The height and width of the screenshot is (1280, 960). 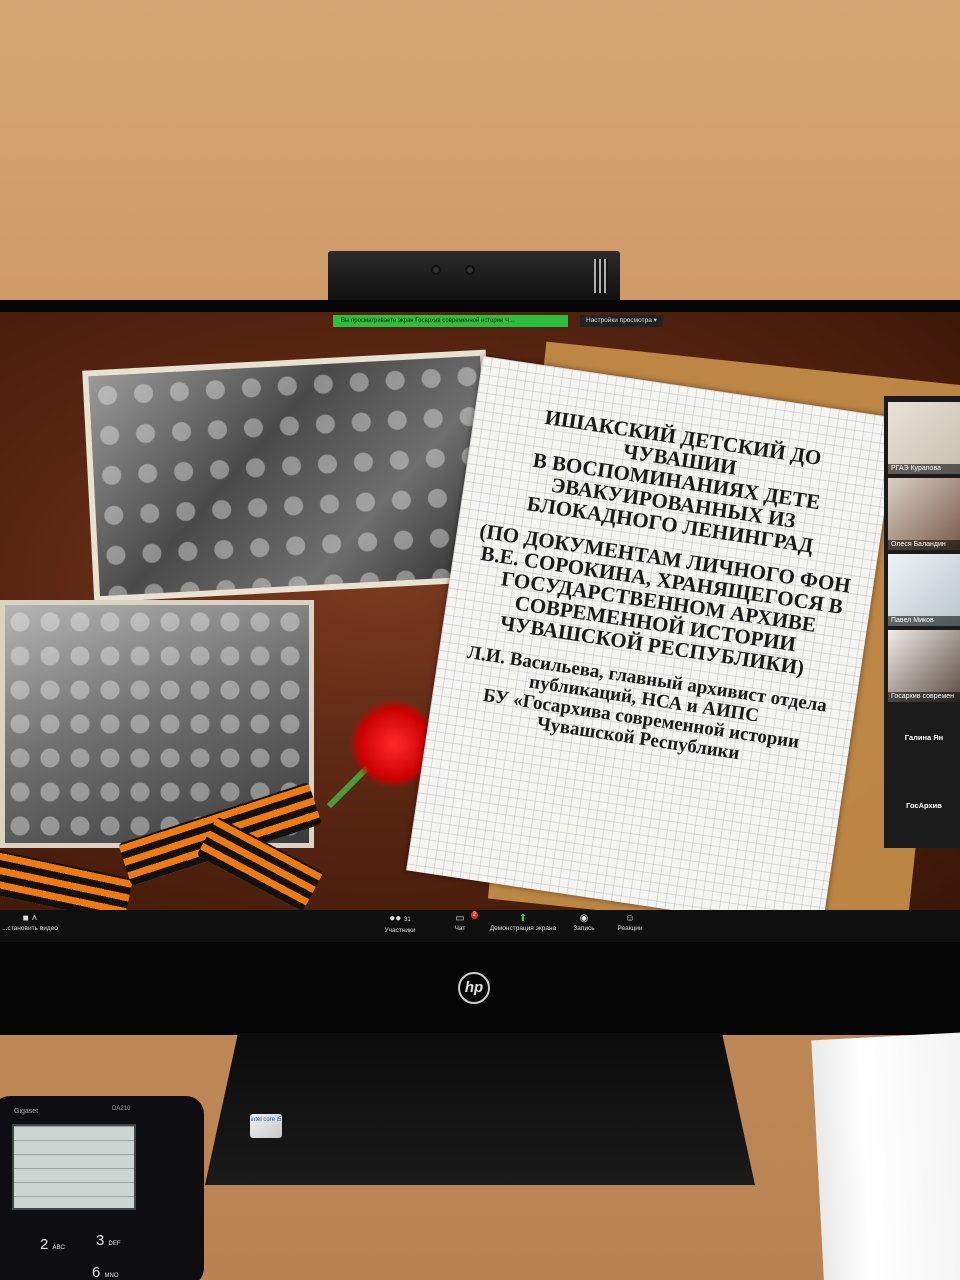 What do you see at coordinates (924, 806) in the screenshot?
I see `participant-tile-no-video: ГосАрхив` at bounding box center [924, 806].